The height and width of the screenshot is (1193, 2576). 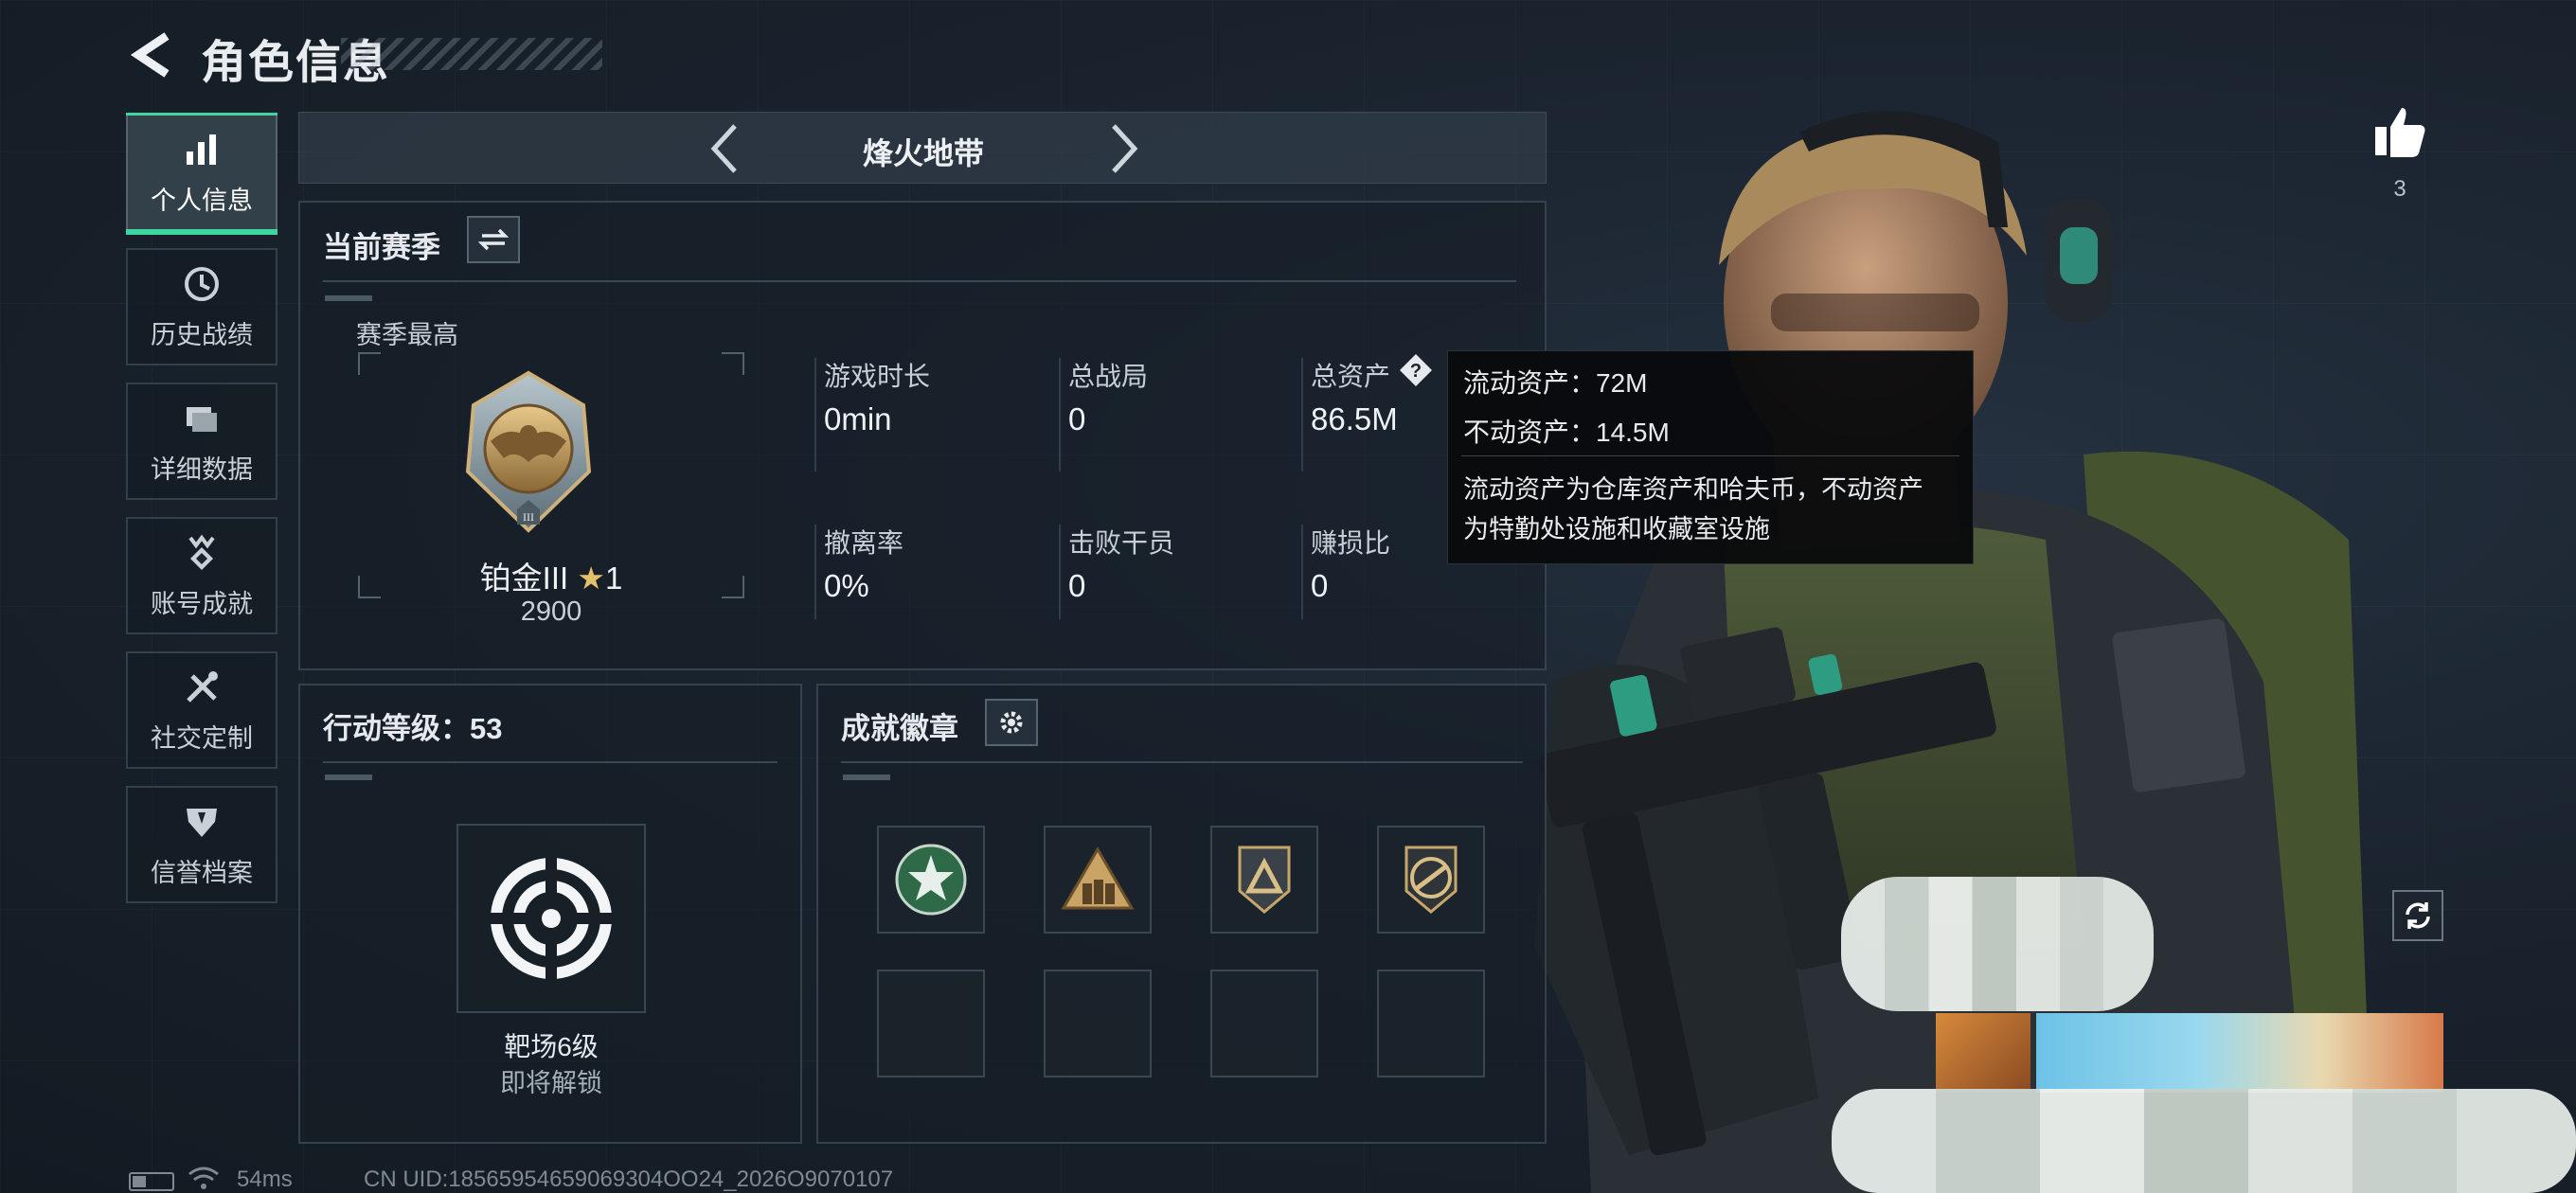 What do you see at coordinates (203, 1177) in the screenshot?
I see `wifi-icon` at bounding box center [203, 1177].